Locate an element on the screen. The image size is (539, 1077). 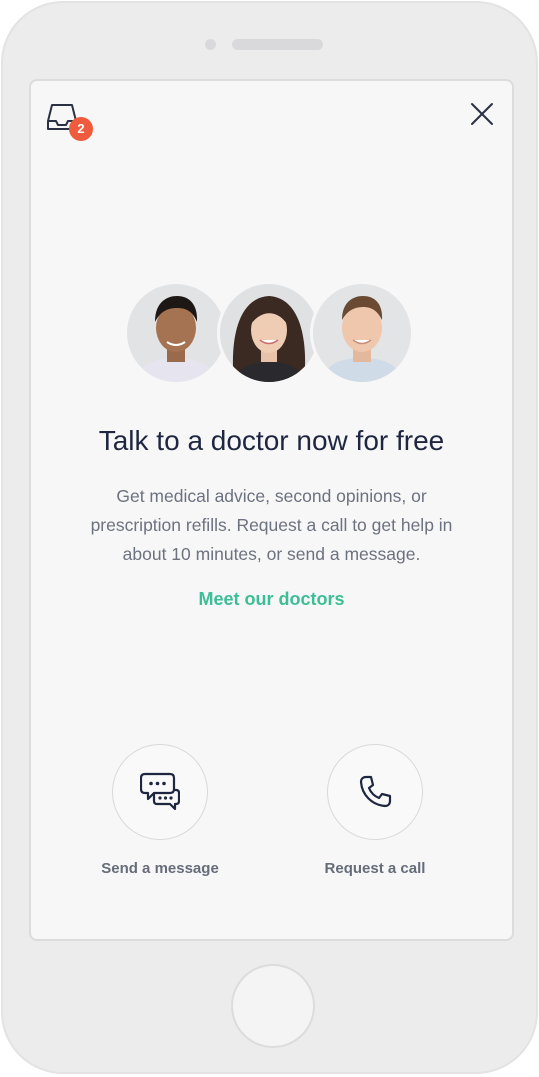
request-call-button is located at coordinates (375, 792).